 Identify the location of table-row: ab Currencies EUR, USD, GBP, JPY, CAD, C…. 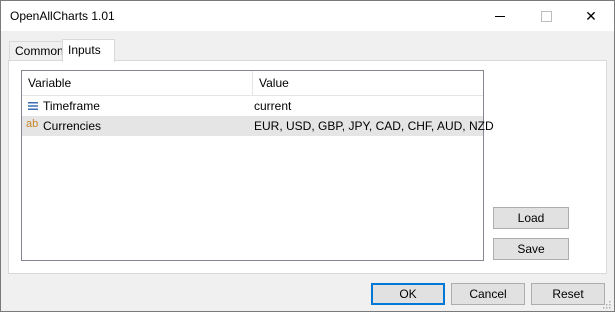
(258, 126).